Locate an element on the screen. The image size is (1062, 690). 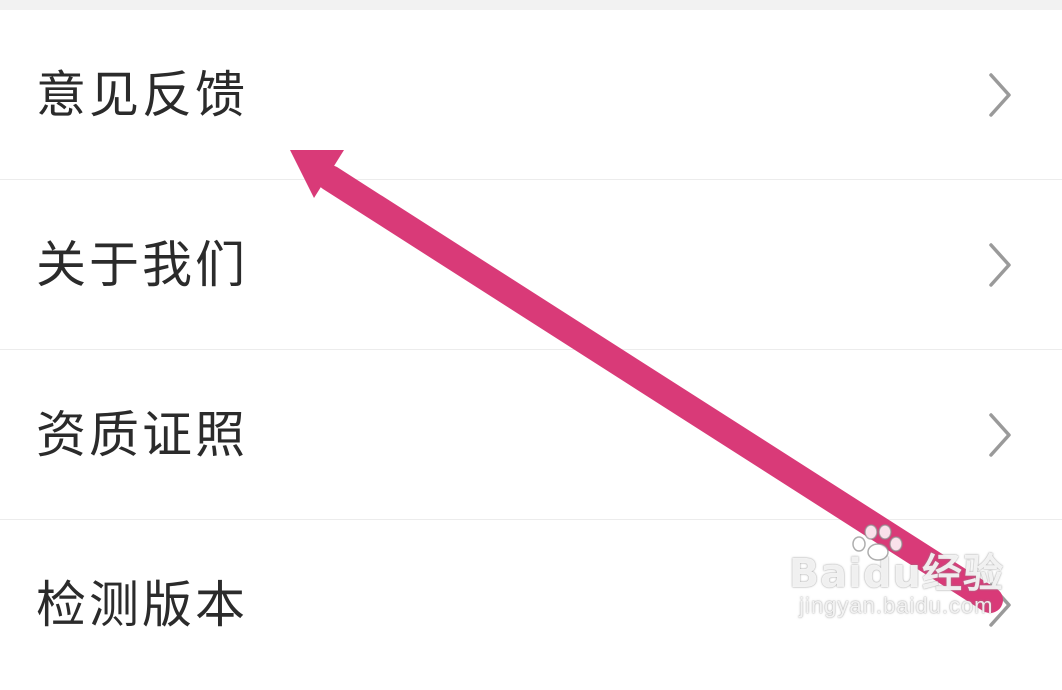
menu-item-label: 意见反馈 is located at coordinates (142, 94).